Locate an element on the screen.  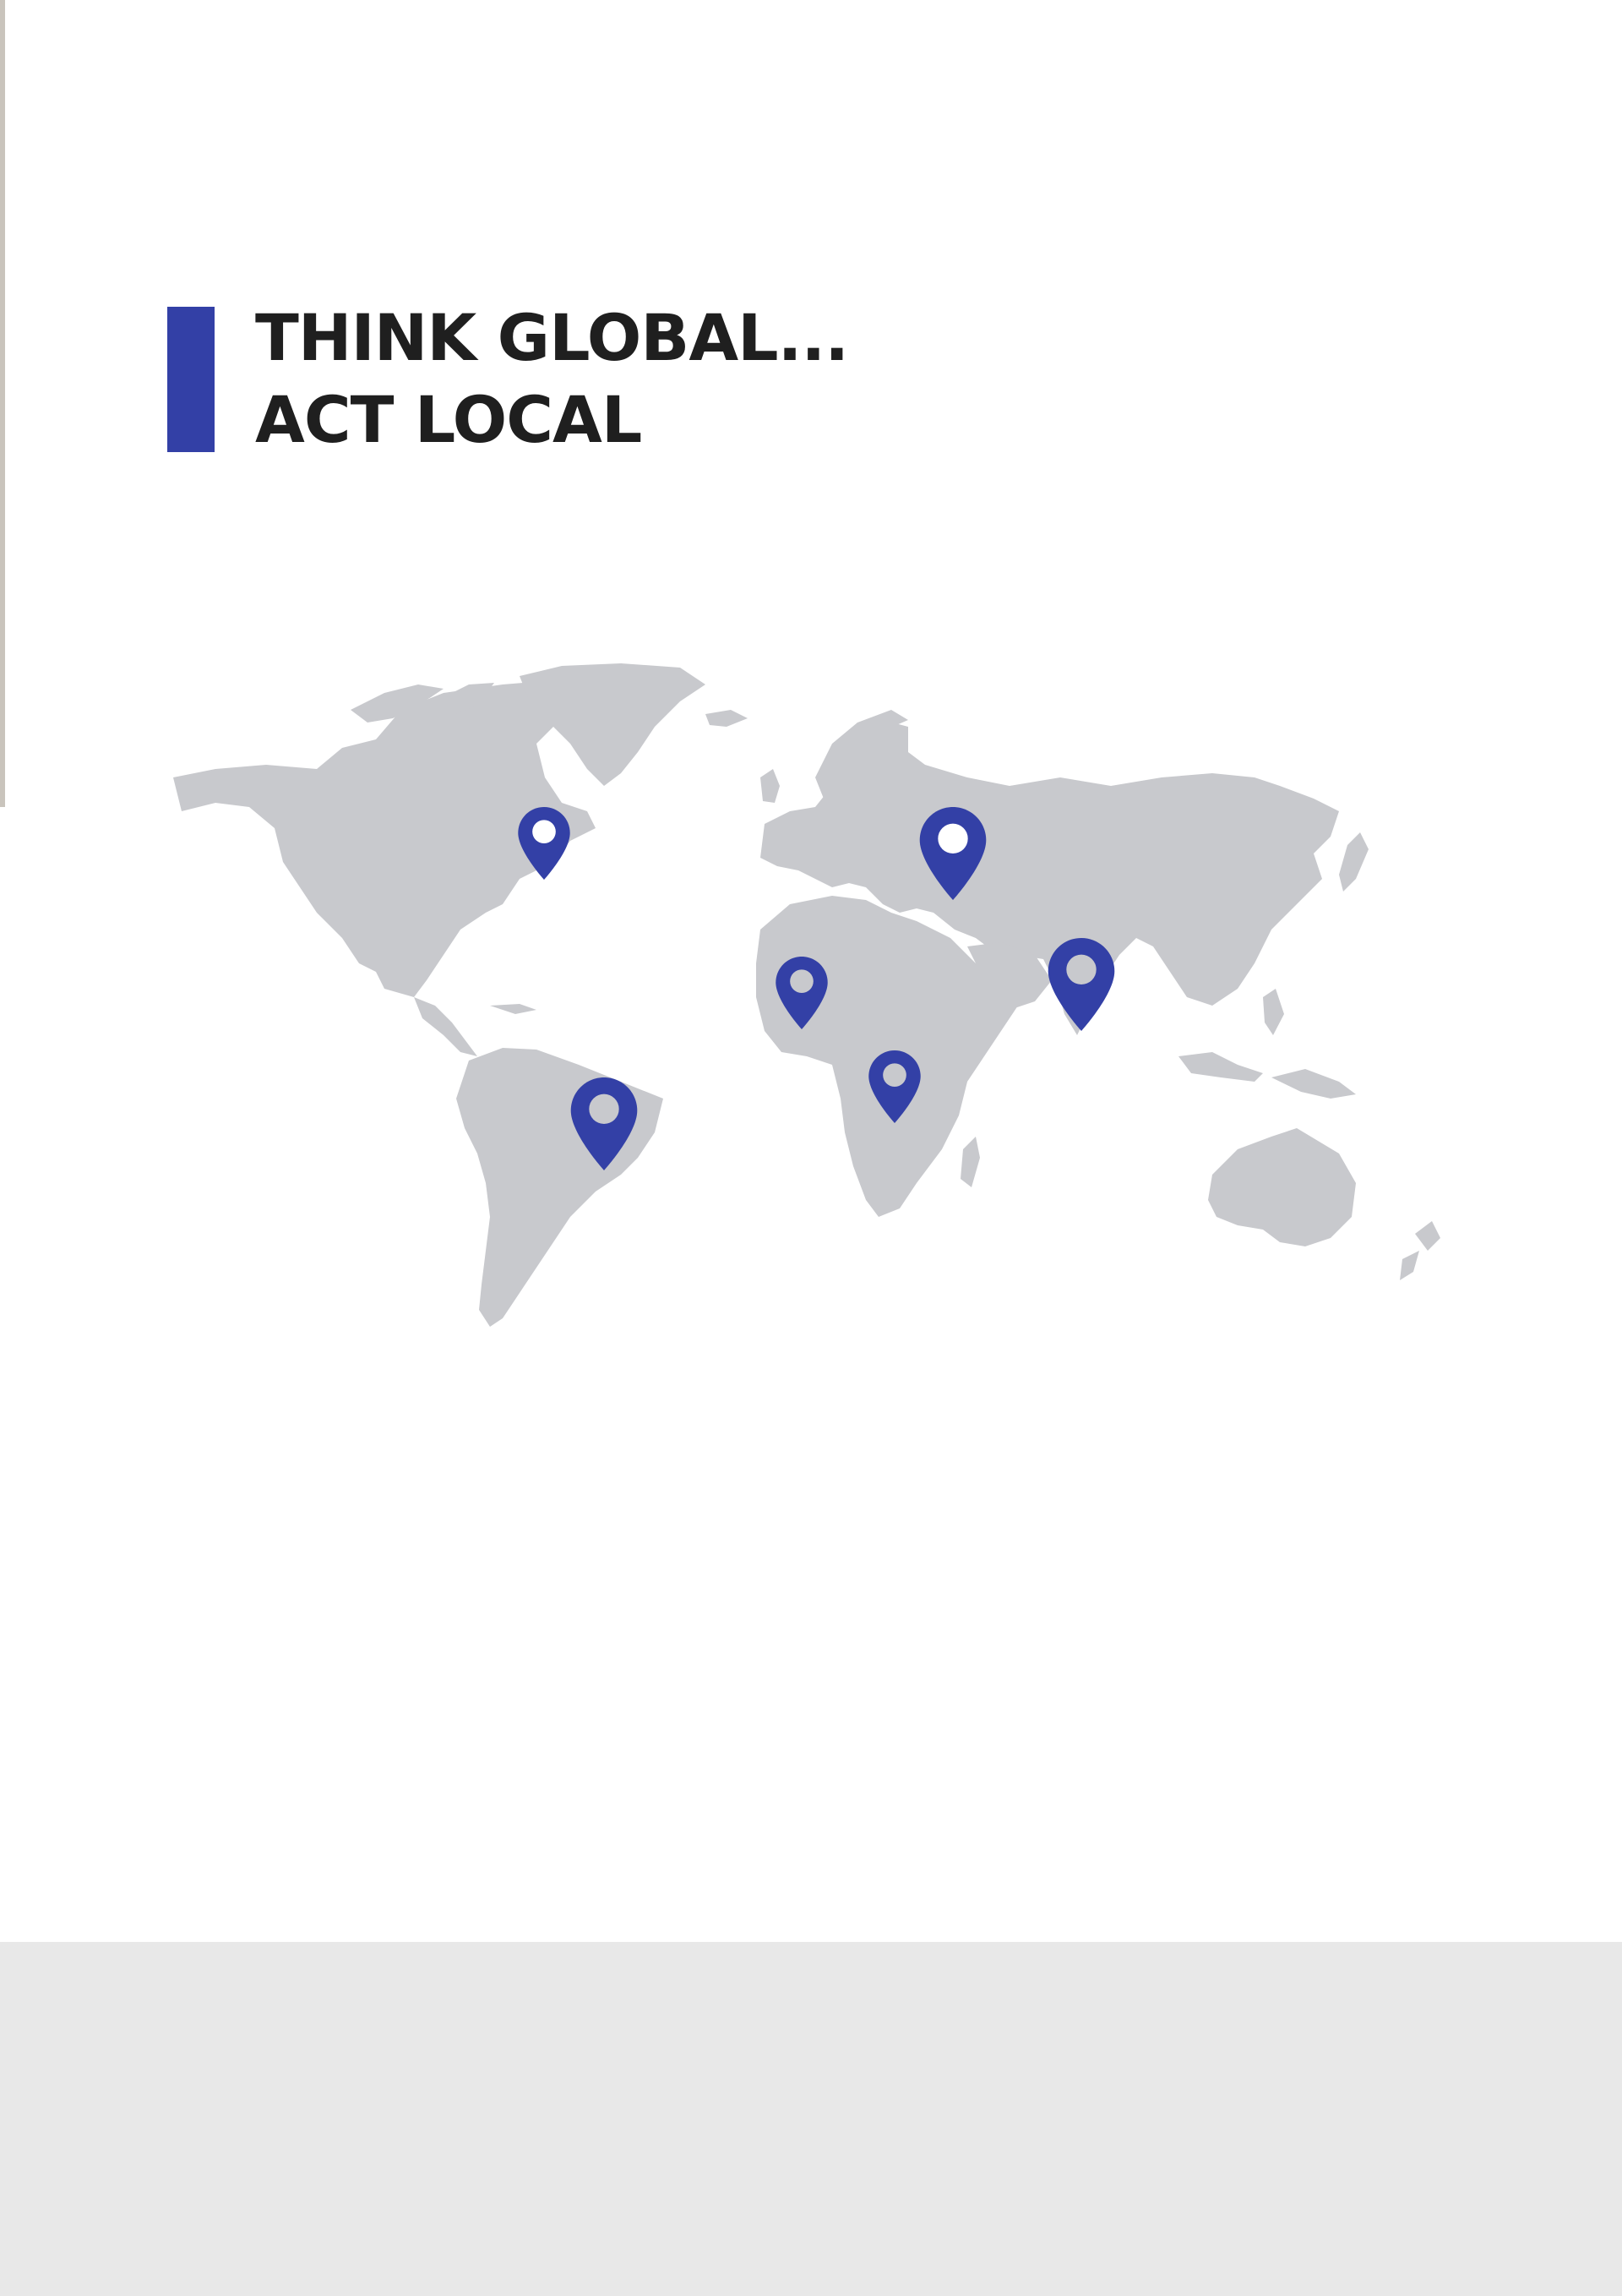
heading-accent-bar is located at coordinates (191, 379).